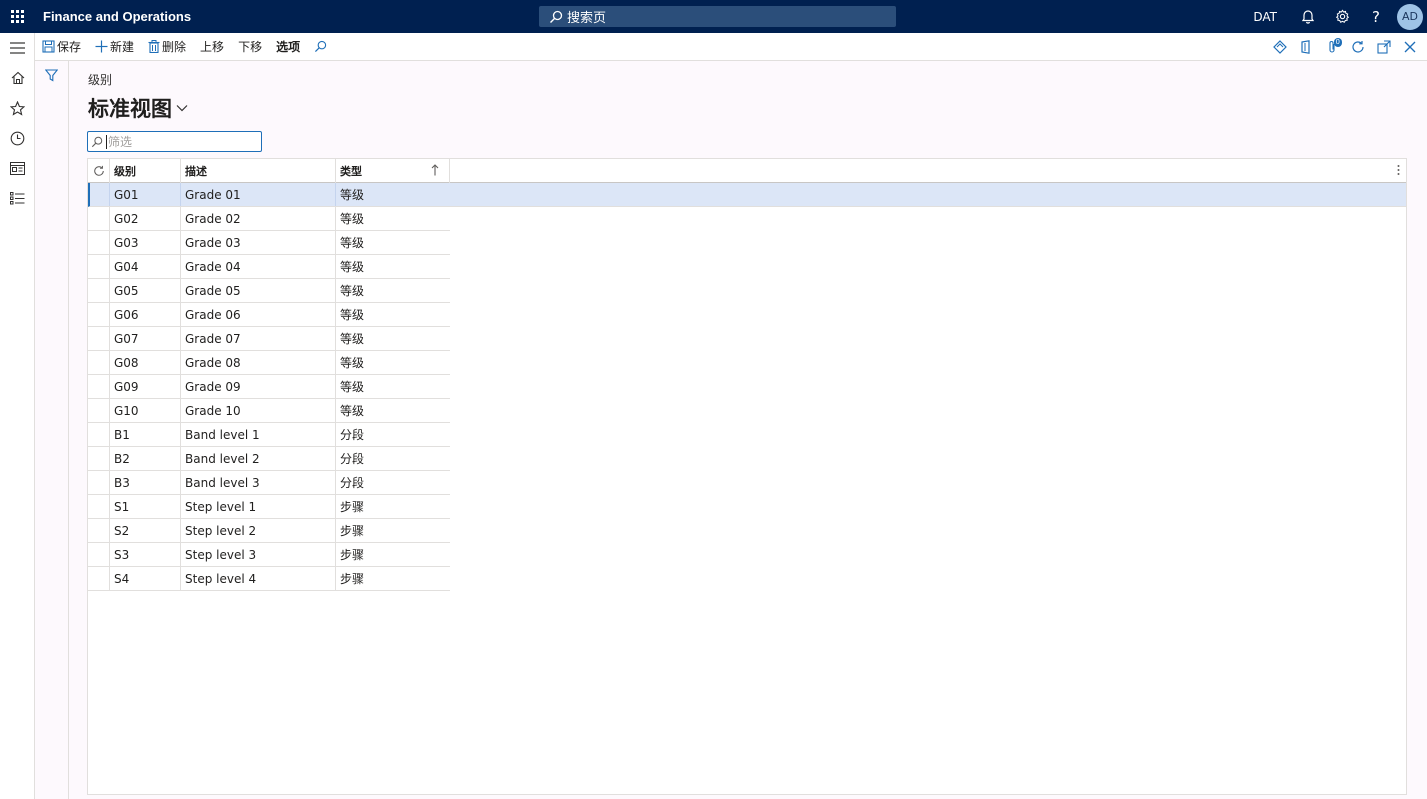 Image resolution: width=1427 pixels, height=799 pixels. Describe the element at coordinates (258, 458) in the screenshot. I see `cell-description: Band level 2` at that location.